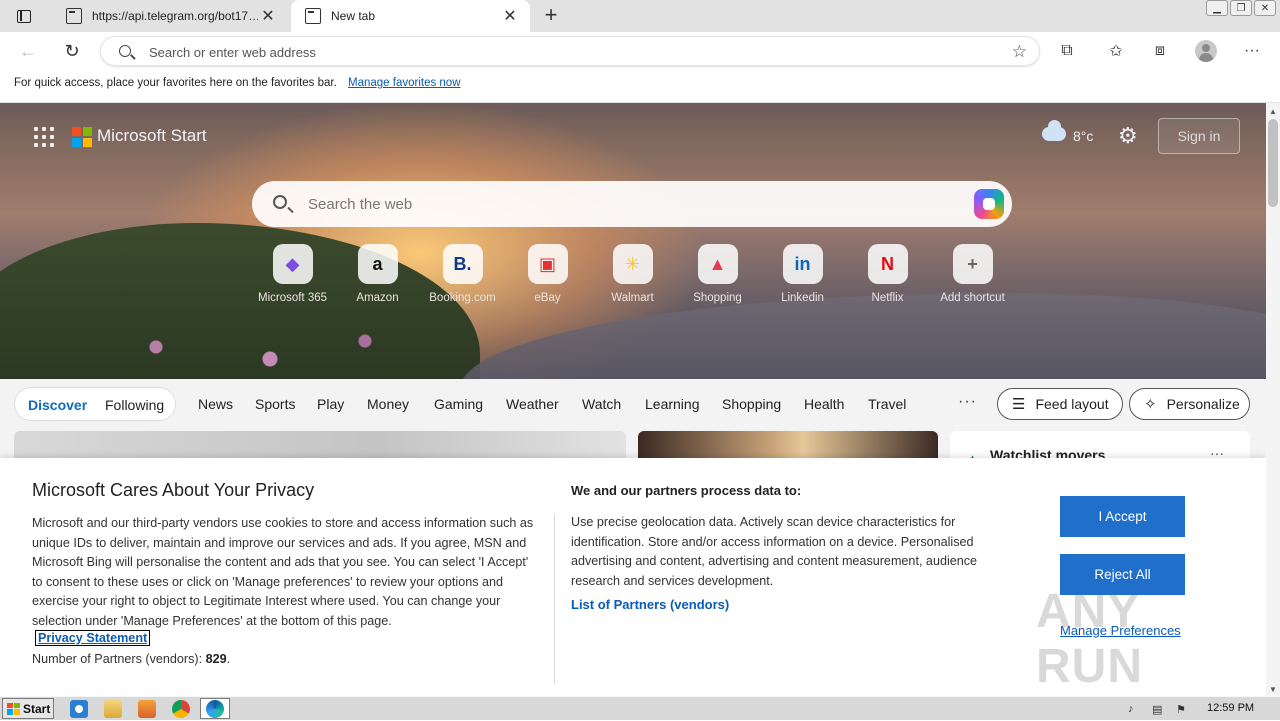  I want to click on manage-favorites-link: Manage favorites now, so click(404, 83).